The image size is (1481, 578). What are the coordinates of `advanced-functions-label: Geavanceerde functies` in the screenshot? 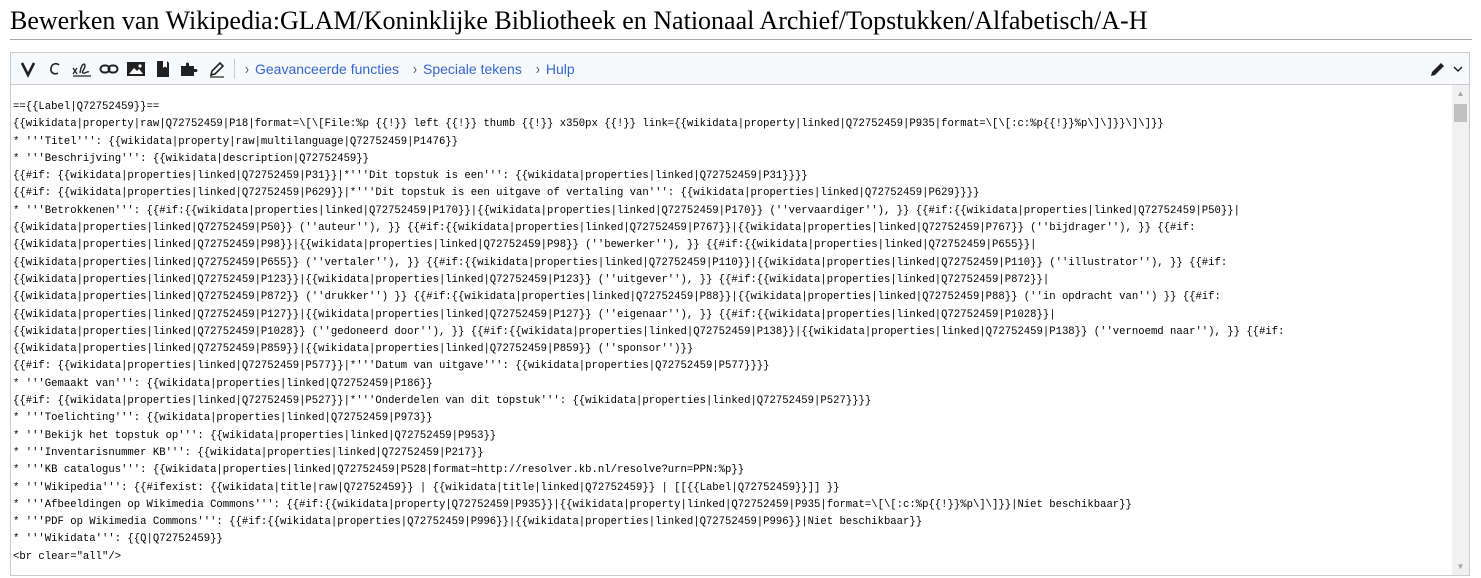 It's located at (327, 68).